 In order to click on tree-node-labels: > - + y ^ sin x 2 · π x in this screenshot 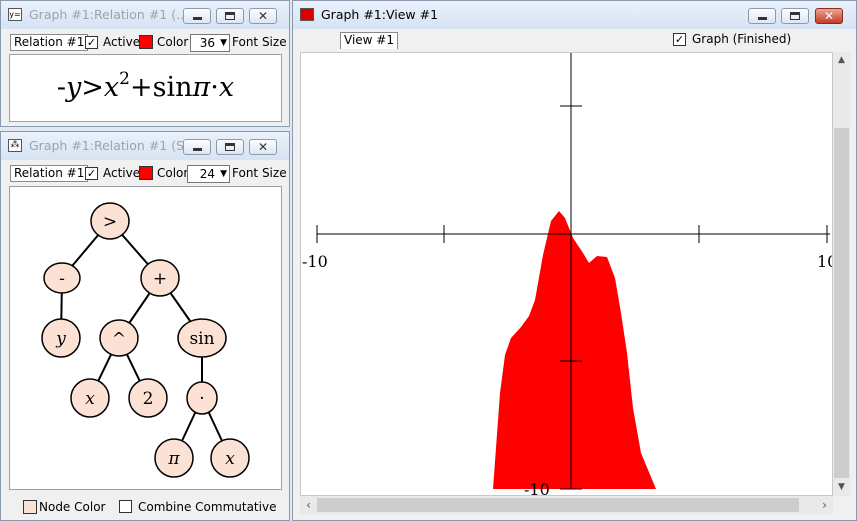, I will do `click(145, 340)`.